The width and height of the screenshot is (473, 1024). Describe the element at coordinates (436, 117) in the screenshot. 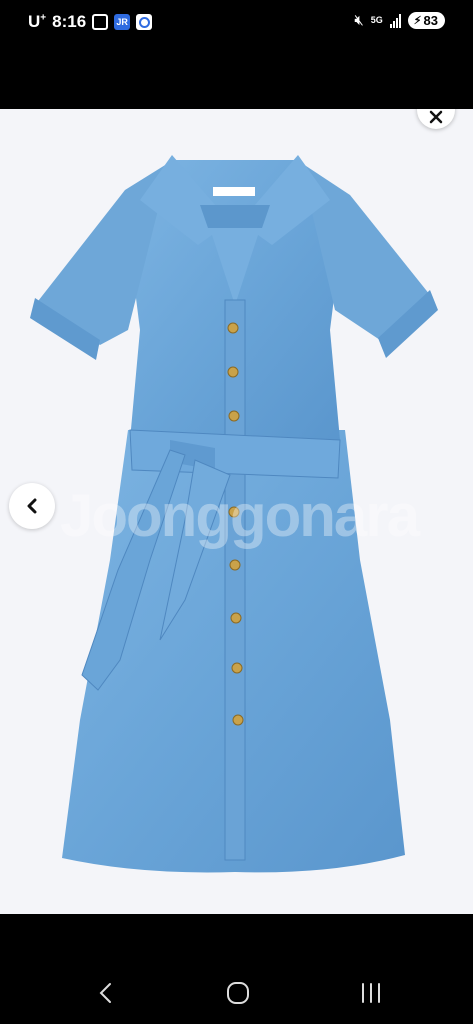

I see `close-icon` at that location.